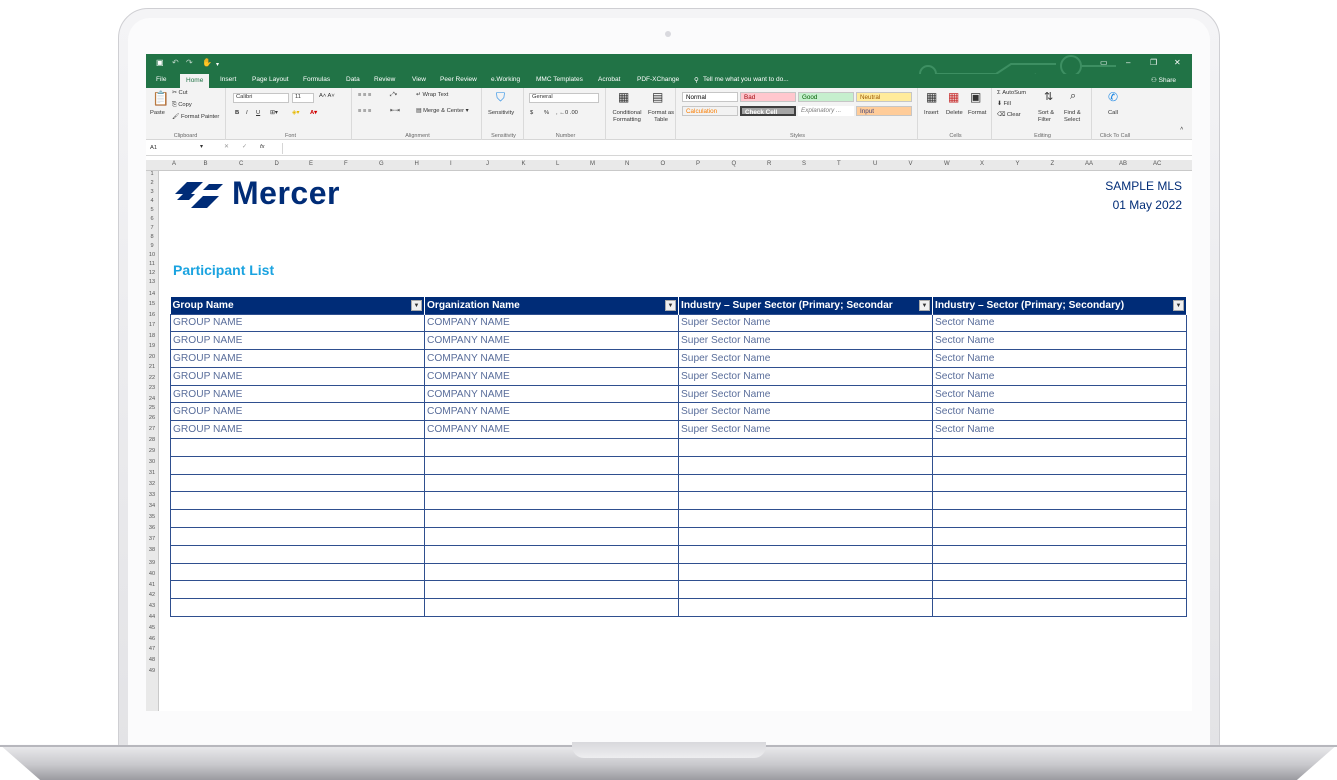 This screenshot has width=1337, height=780. I want to click on restore-icon: ❐, so click(1153, 62).